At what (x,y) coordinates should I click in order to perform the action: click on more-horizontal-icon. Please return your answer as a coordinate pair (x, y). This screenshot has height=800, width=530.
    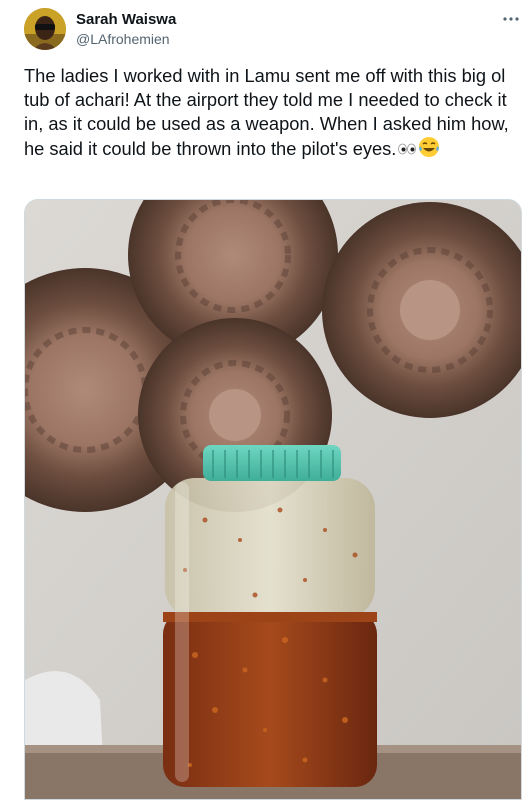
    Looking at the image, I should click on (511, 19).